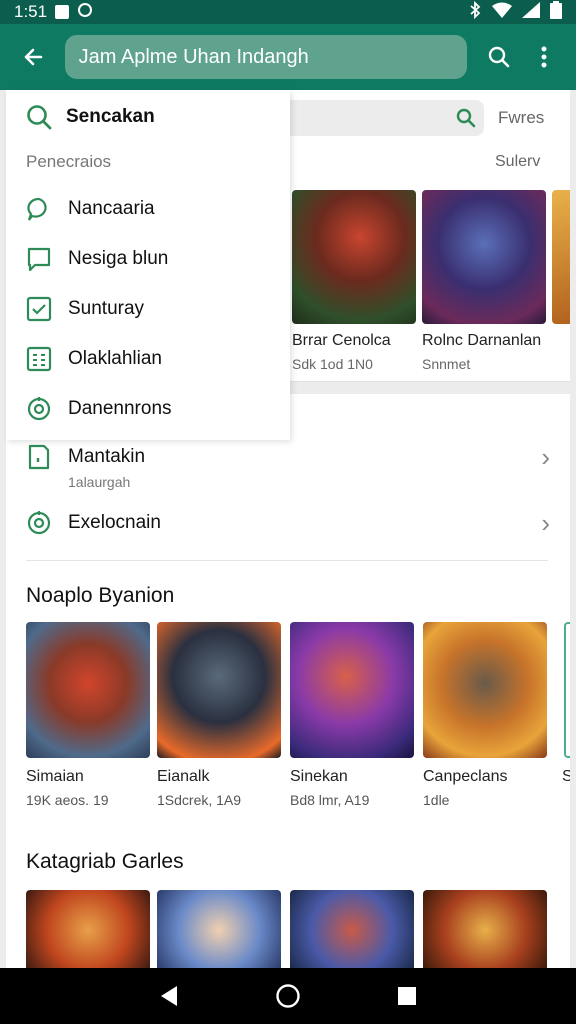 This screenshot has height=1024, width=576. Describe the element at coordinates (69, 161) in the screenshot. I see `drawer-subheader: Penecraios` at that location.